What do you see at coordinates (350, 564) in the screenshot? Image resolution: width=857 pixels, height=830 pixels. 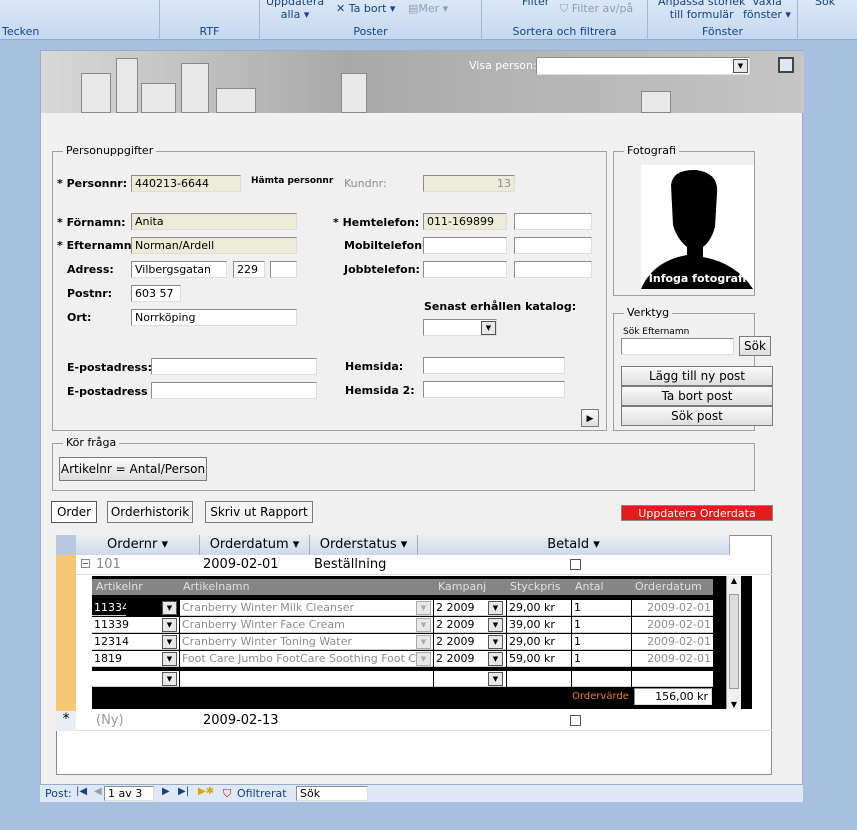 I see `orderstatus-cell: Beställning` at bounding box center [350, 564].